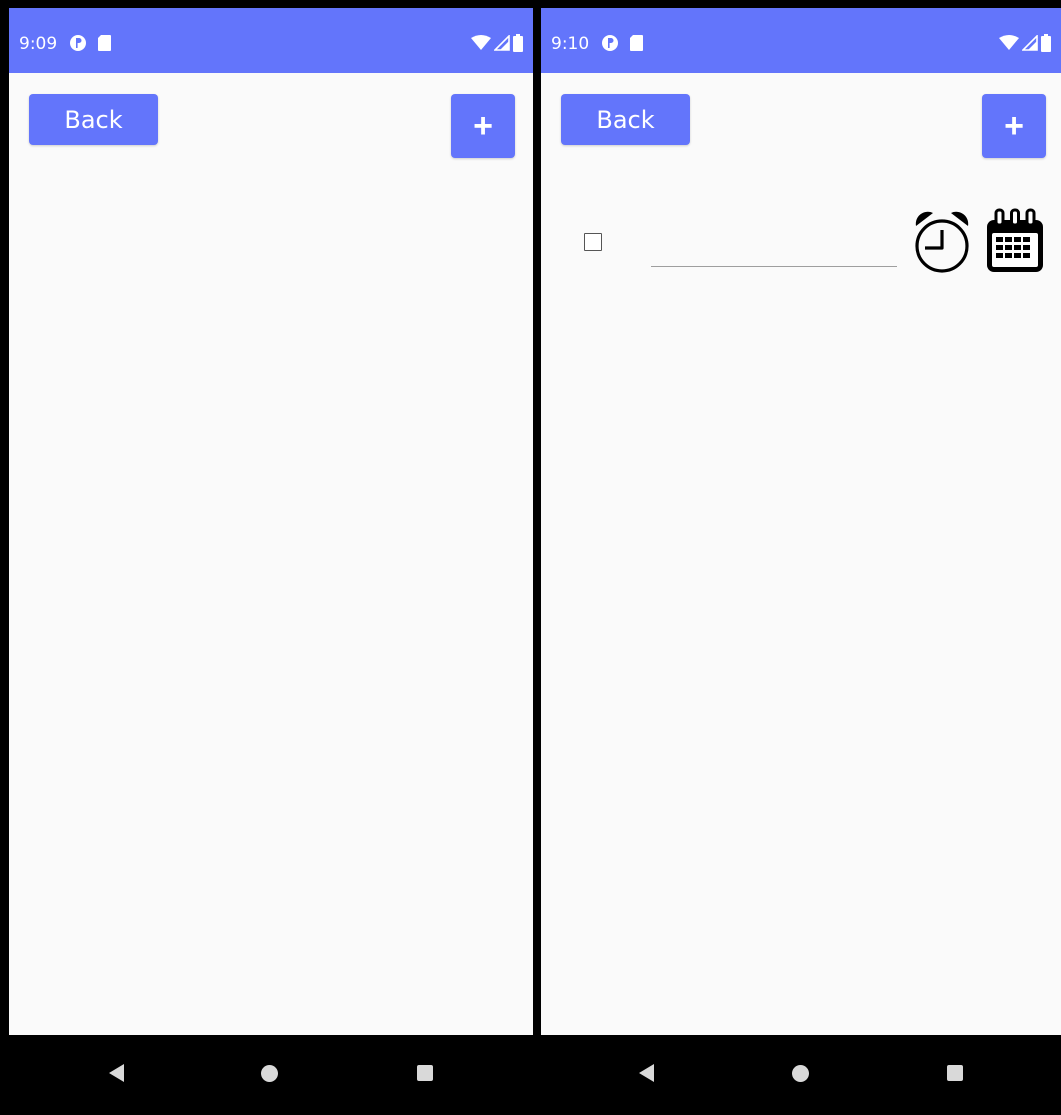 This screenshot has height=1115, width=1061. What do you see at coordinates (271, 40) in the screenshot?
I see `status-bar: 9:09` at bounding box center [271, 40].